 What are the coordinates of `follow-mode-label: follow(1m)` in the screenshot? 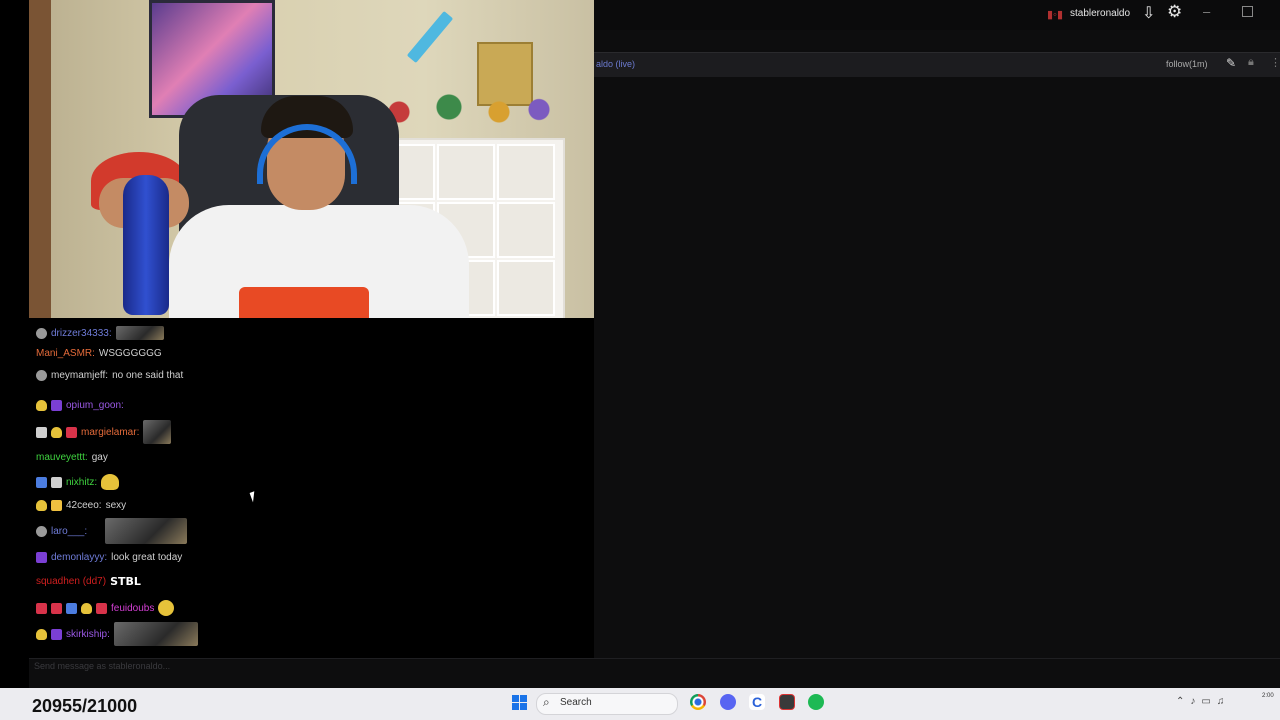 It's located at (1187, 64).